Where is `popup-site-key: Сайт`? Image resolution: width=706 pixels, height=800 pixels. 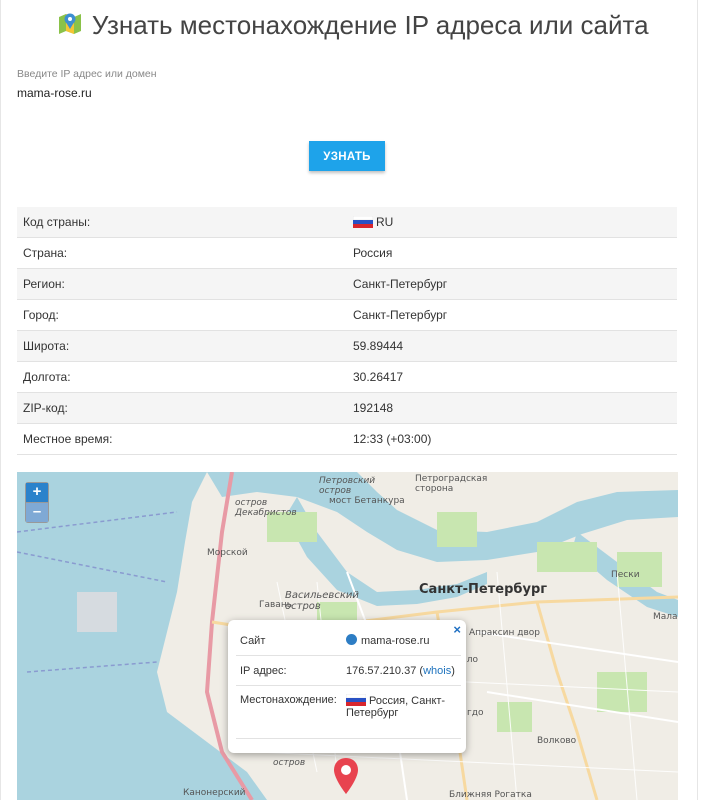 popup-site-key: Сайт is located at coordinates (289, 641).